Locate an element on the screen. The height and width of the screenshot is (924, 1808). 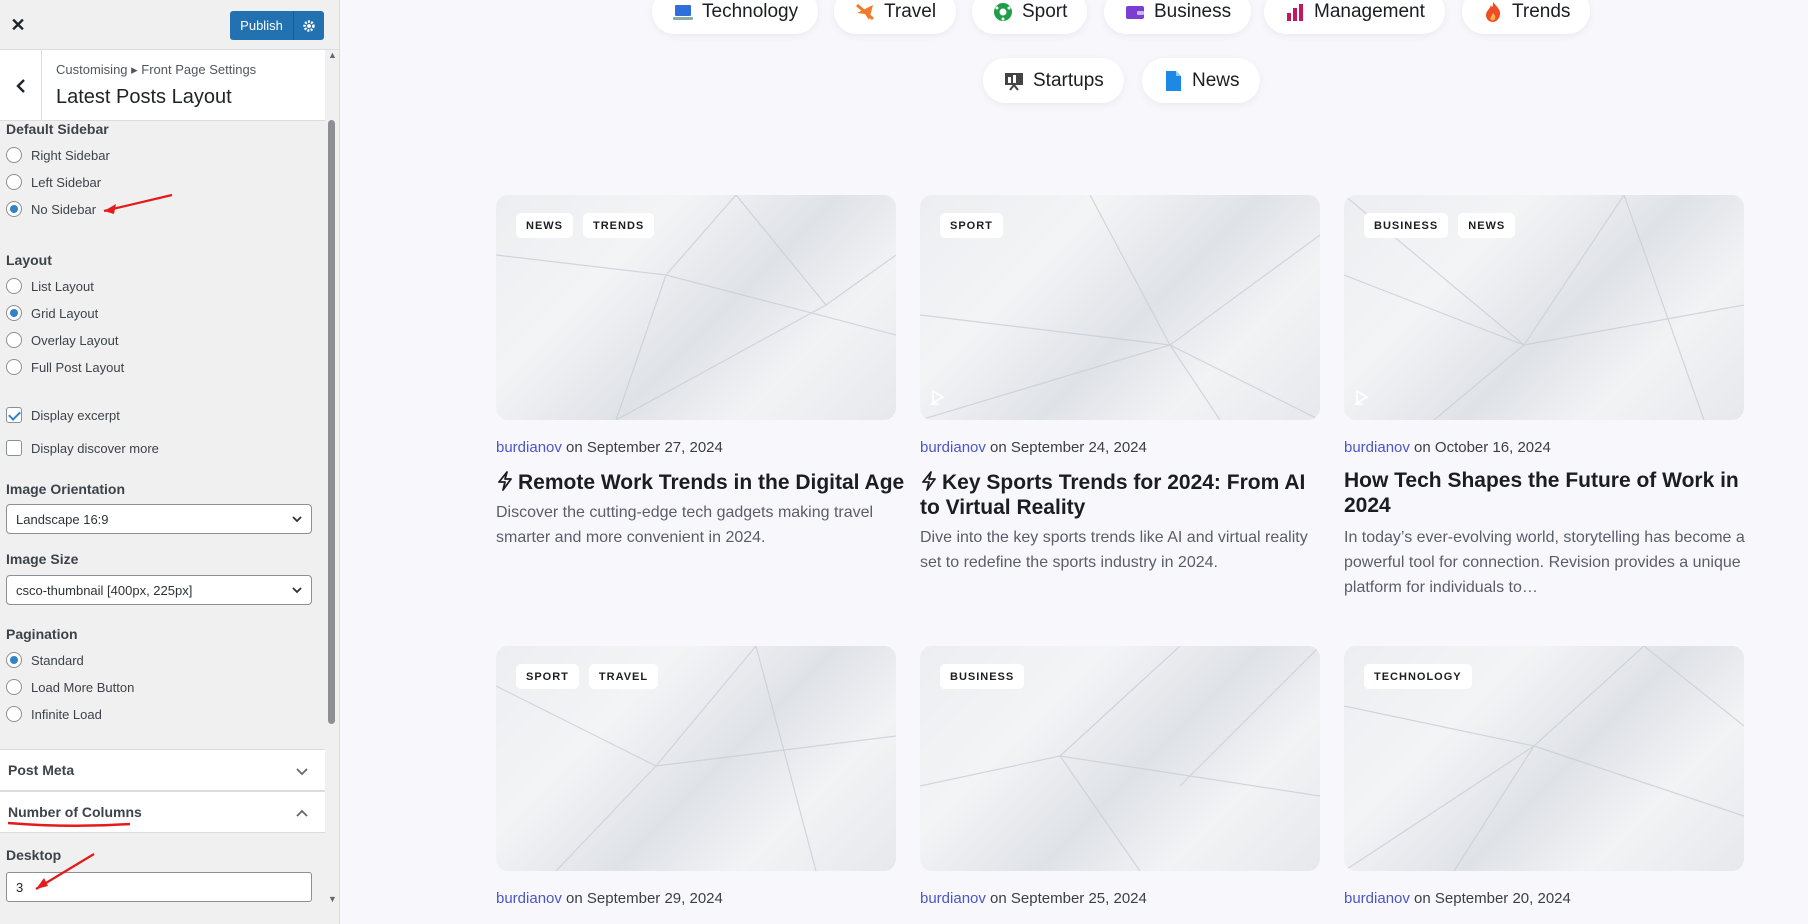
post-meta-accordion: Post Meta is located at coordinates (162, 770).